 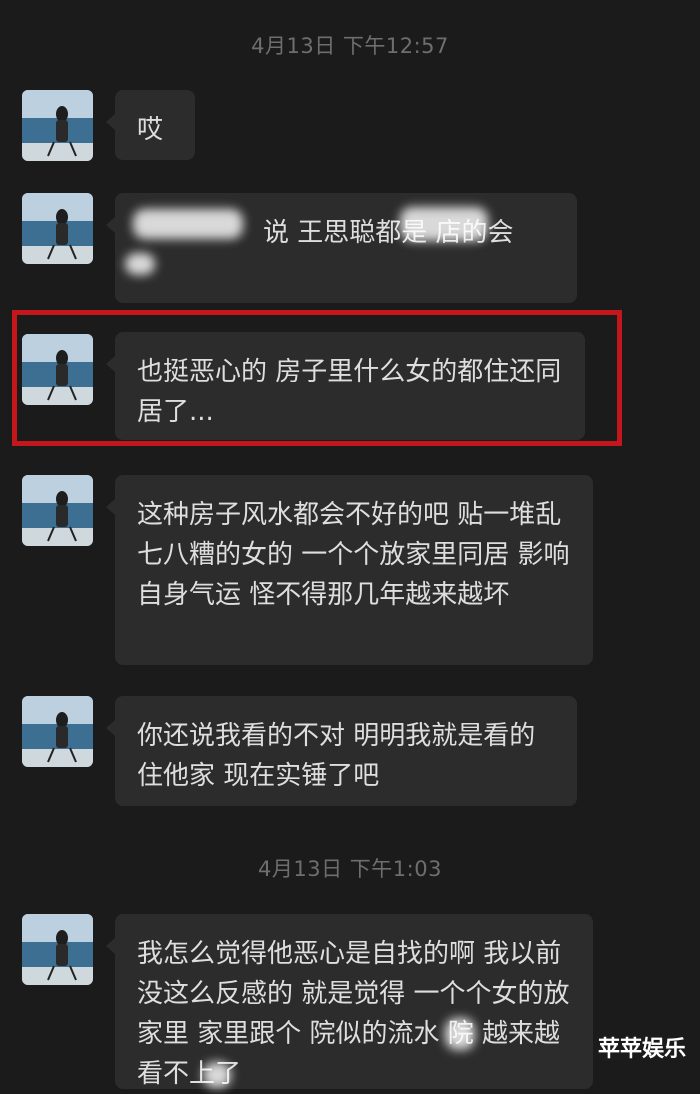 I want to click on timestamp-1: 4月13日 下午12:57, so click(x=350, y=46).